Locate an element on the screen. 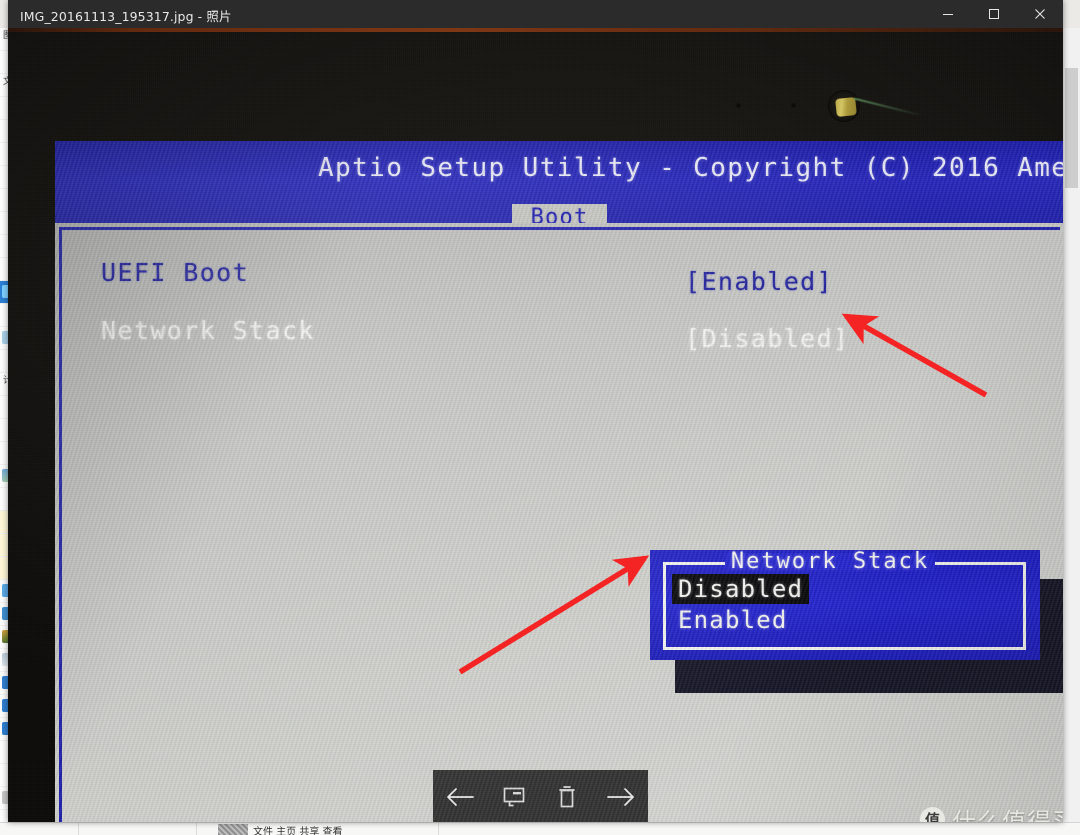 The image size is (1080, 835). comment-button is located at coordinates (514, 797).